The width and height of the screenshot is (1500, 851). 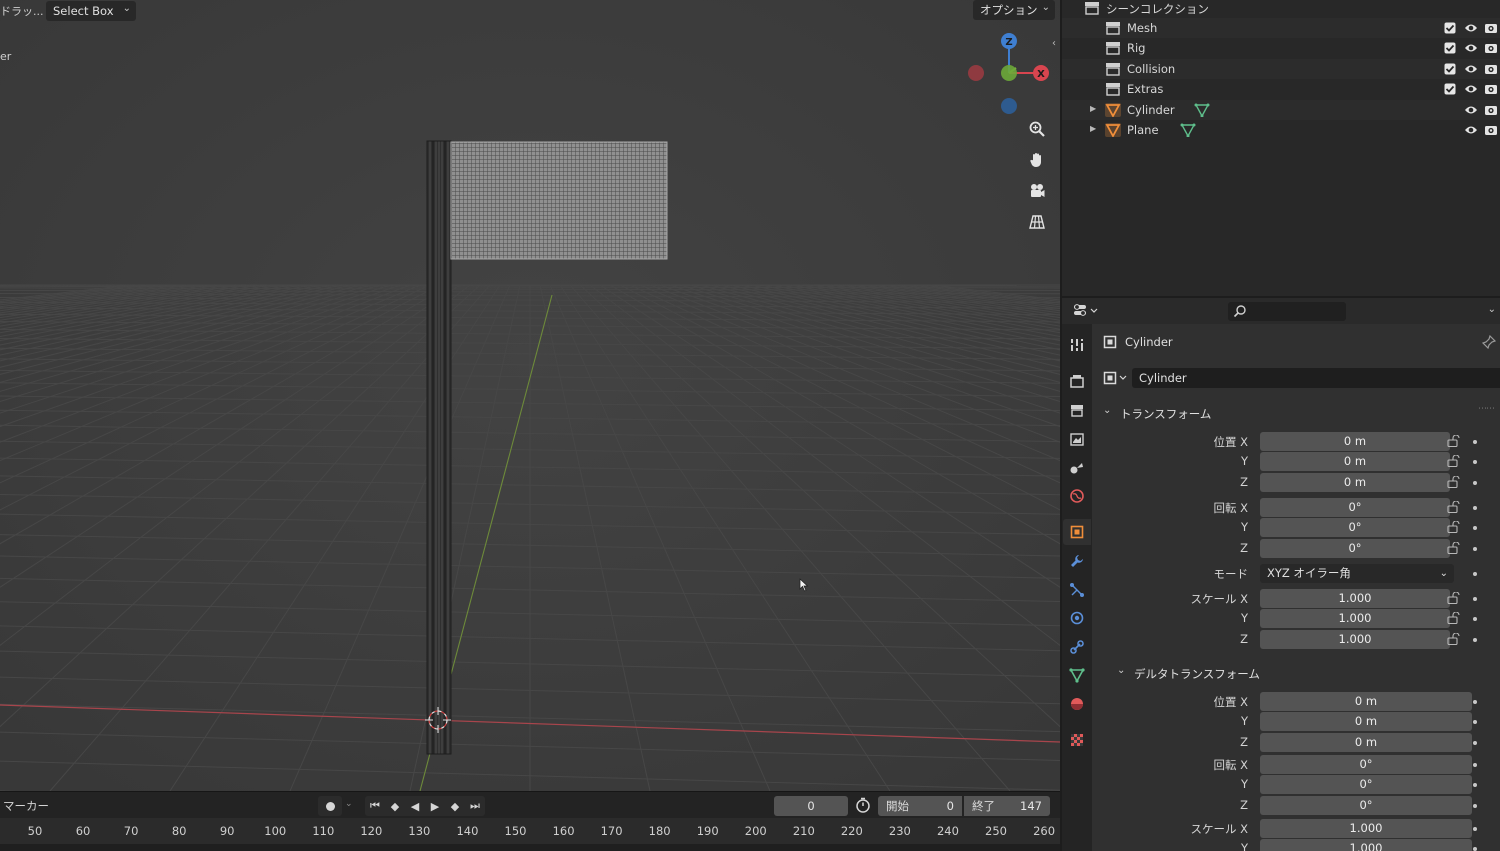 What do you see at coordinates (1014, 10) in the screenshot?
I see `options-dropdown: オプション ⌄` at bounding box center [1014, 10].